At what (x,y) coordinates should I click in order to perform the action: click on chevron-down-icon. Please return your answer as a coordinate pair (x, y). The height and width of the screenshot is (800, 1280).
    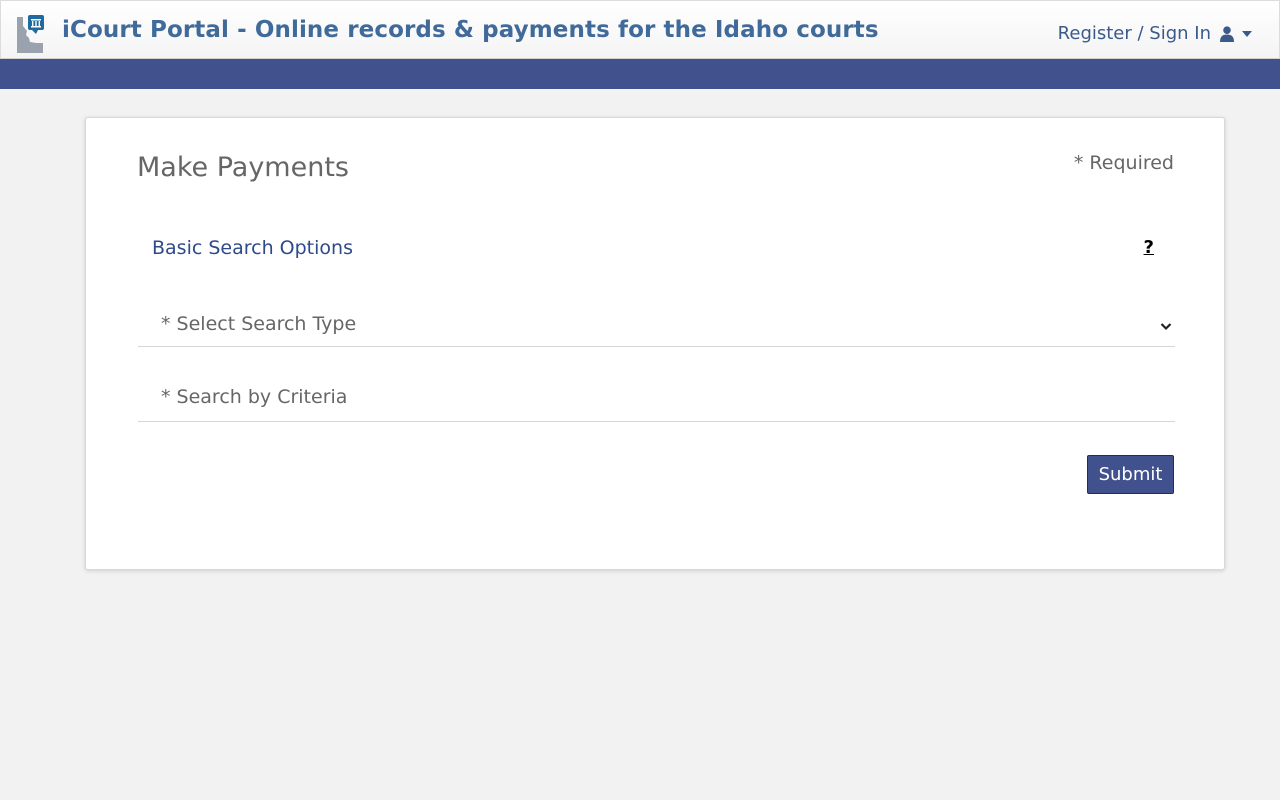
    Looking at the image, I should click on (1166, 327).